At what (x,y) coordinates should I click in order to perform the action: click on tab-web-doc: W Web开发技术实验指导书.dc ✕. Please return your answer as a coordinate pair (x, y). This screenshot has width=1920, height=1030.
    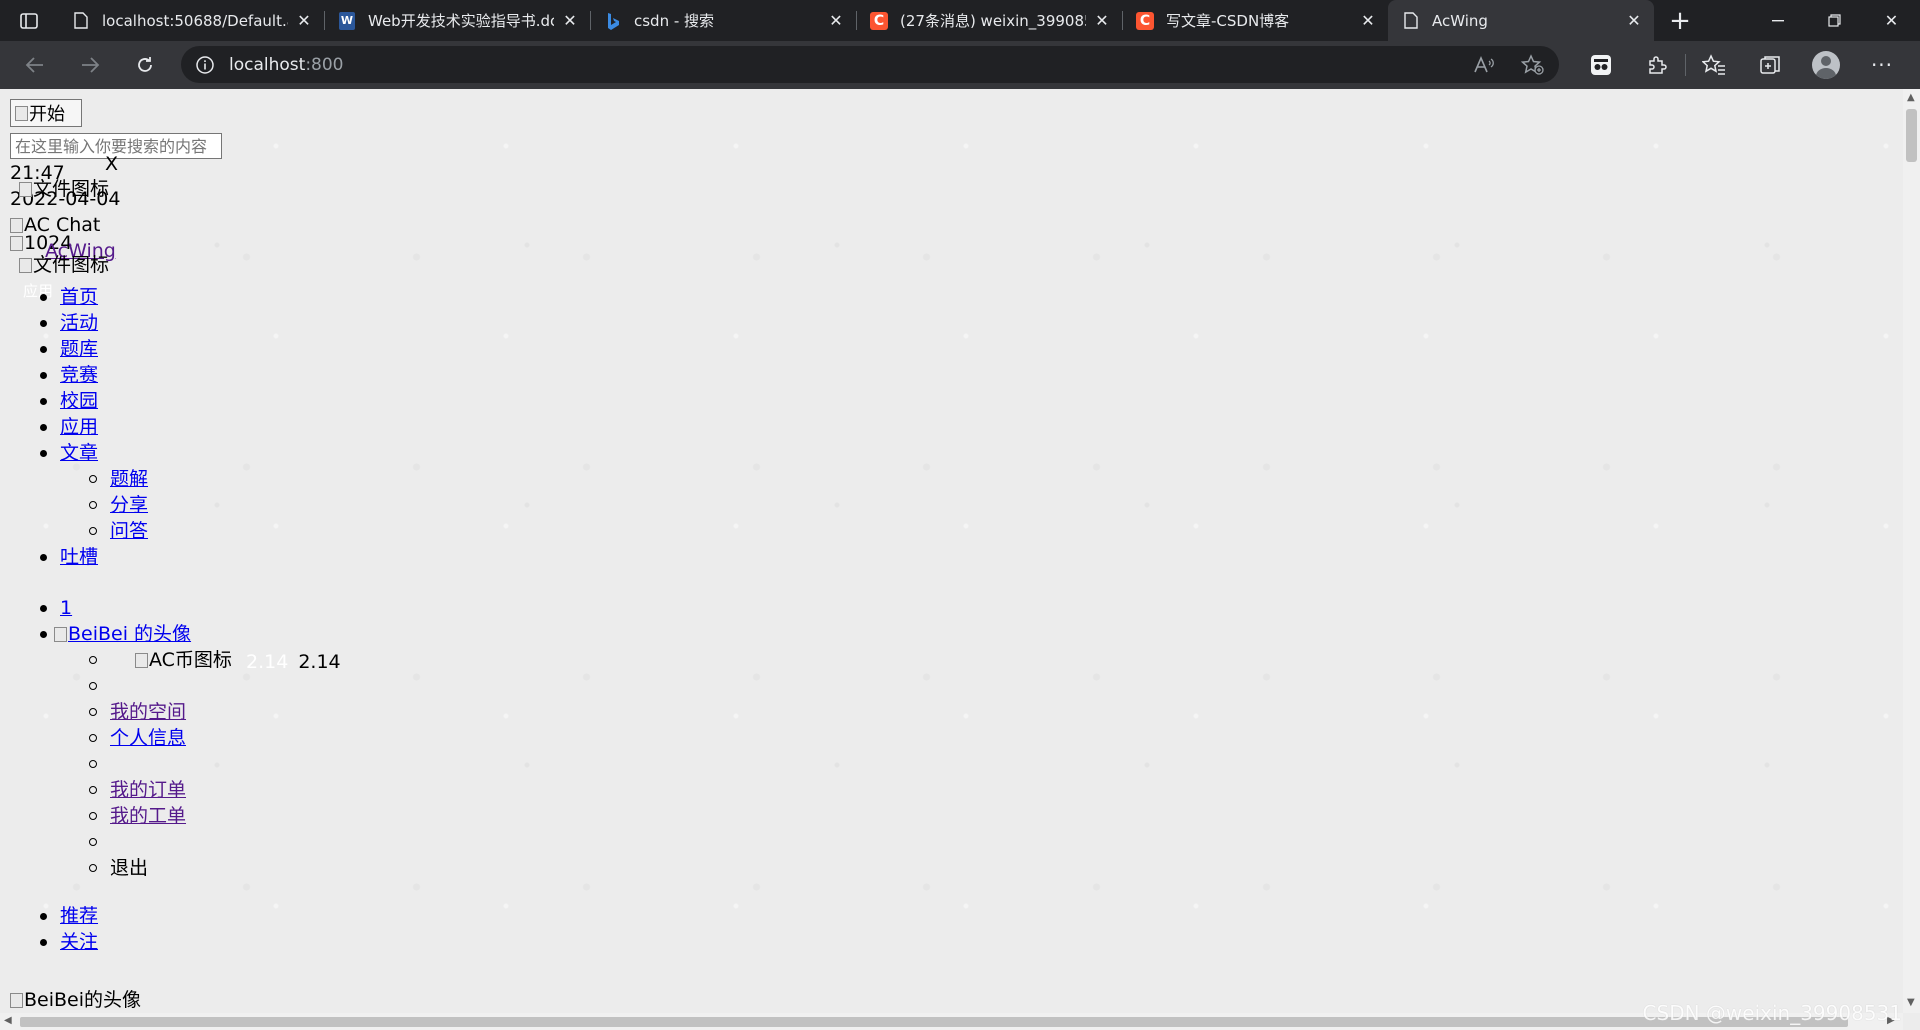
    Looking at the image, I should click on (457, 20).